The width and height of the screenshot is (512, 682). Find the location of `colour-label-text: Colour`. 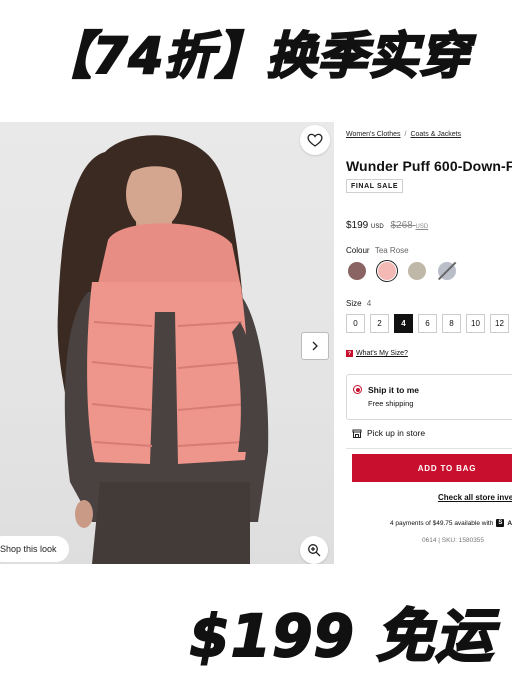

colour-label-text: Colour is located at coordinates (358, 250).